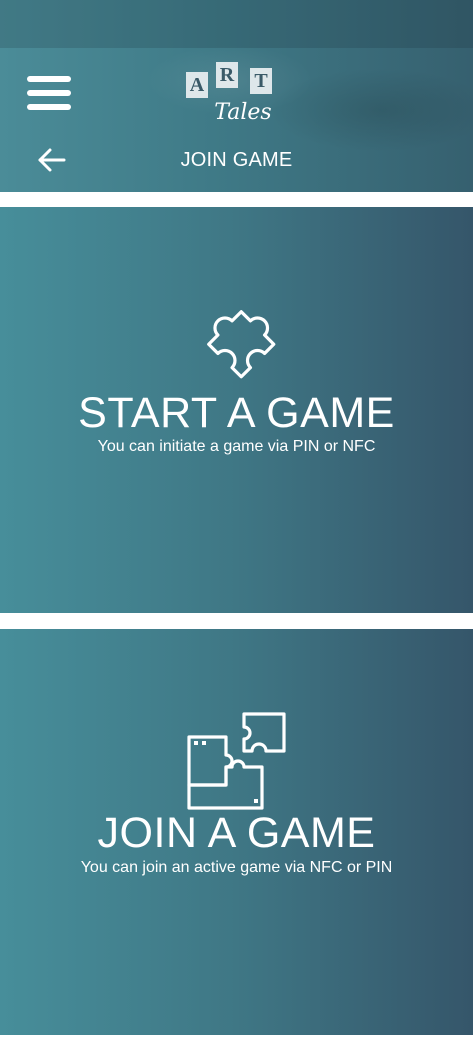 The width and height of the screenshot is (473, 1050). I want to click on page-title: JOIN GAME, so click(236, 160).